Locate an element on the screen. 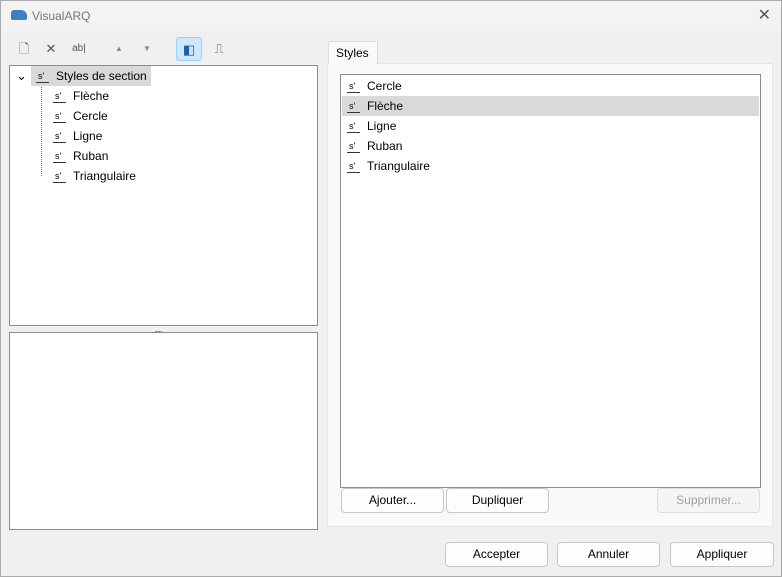  apply-button: Appliquer is located at coordinates (722, 554).